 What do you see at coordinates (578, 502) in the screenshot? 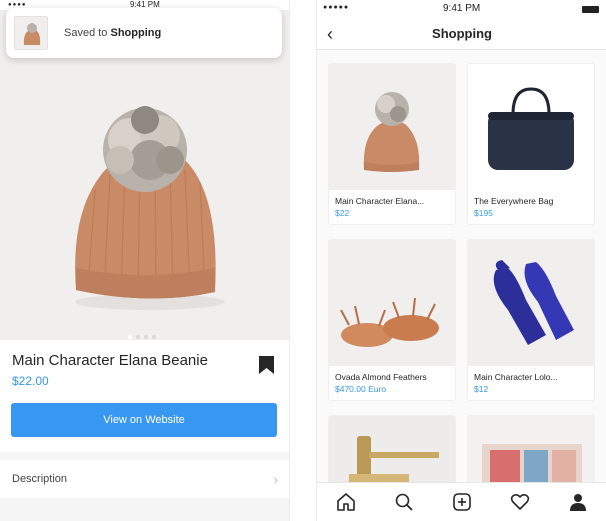
I see `profile-icon` at bounding box center [578, 502].